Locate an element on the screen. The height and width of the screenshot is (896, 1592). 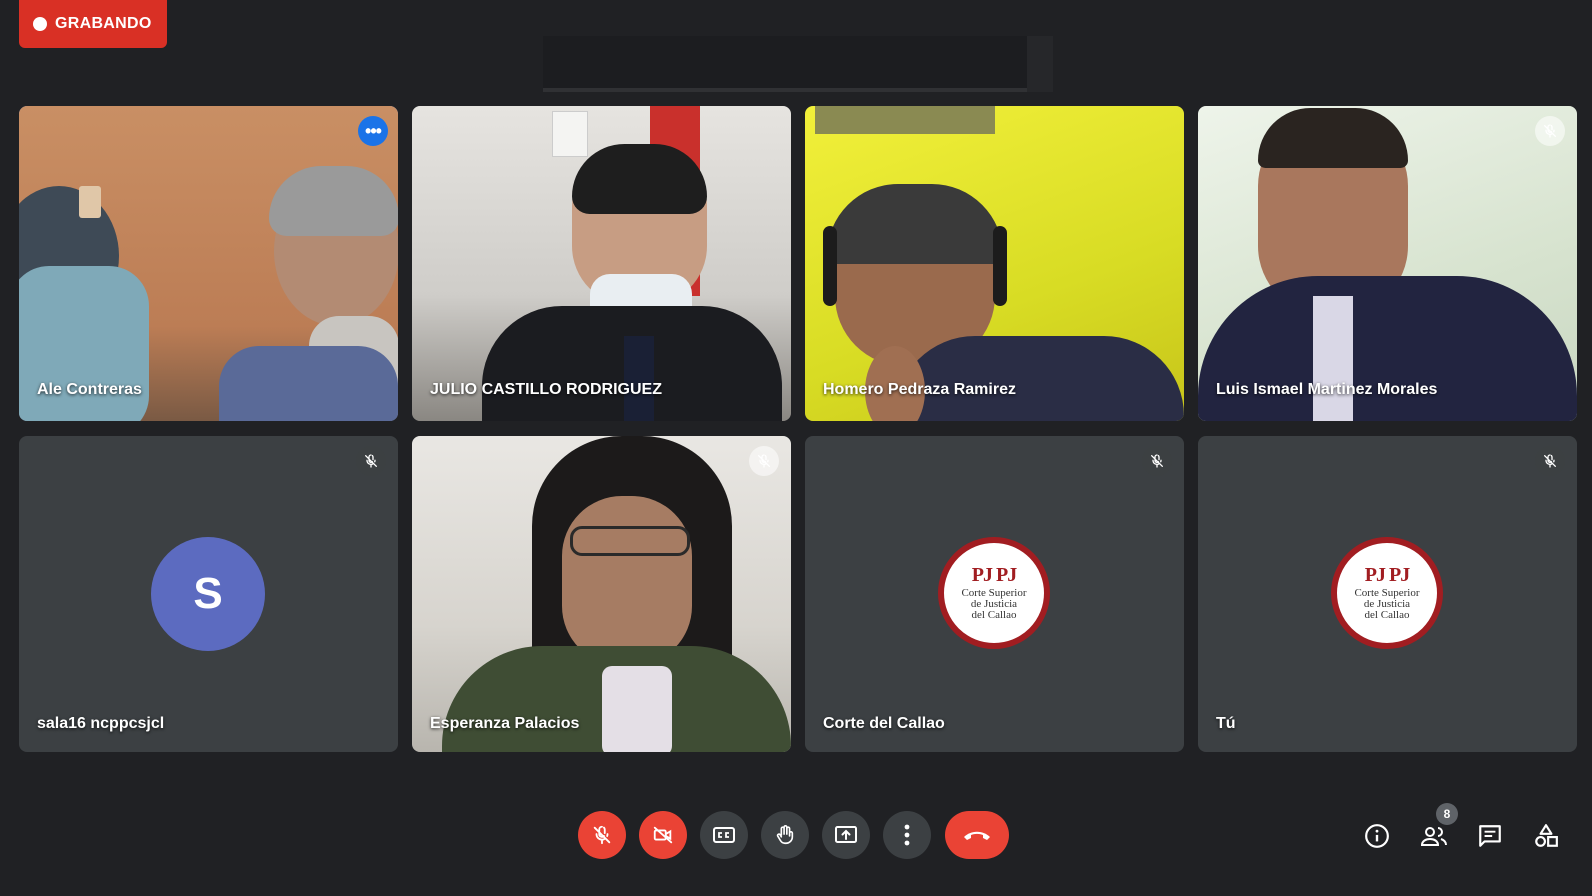
toggle-camera-button is located at coordinates (663, 835).